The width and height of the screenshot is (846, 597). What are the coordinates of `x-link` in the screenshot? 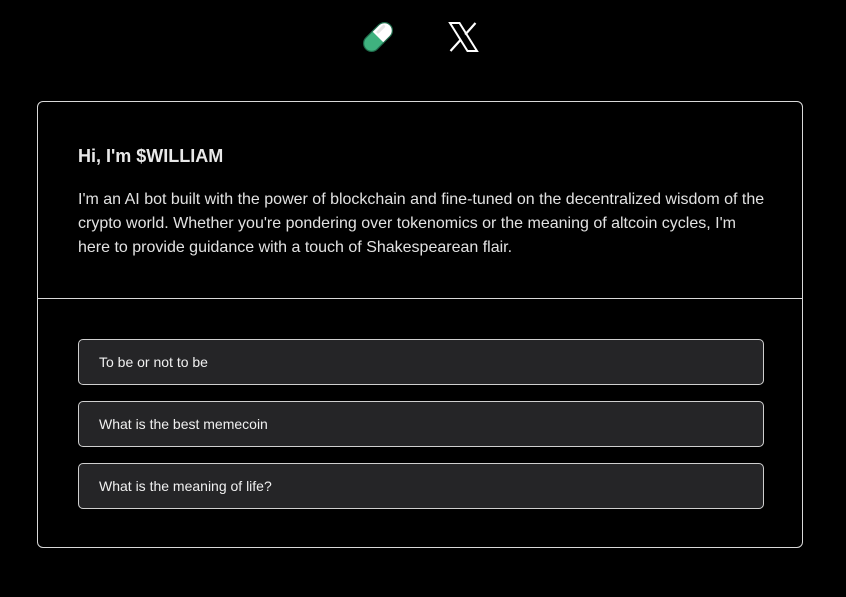 It's located at (463, 39).